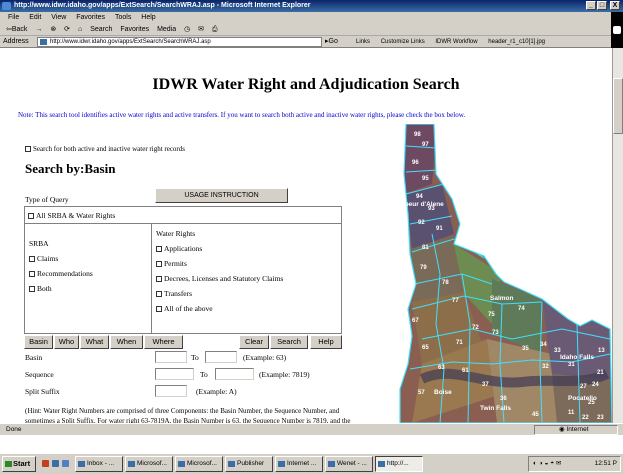 The image size is (623, 474). Describe the element at coordinates (306, 84) in the screenshot. I see `page-heading: IDWR Water Right and Adjudication Search` at that location.